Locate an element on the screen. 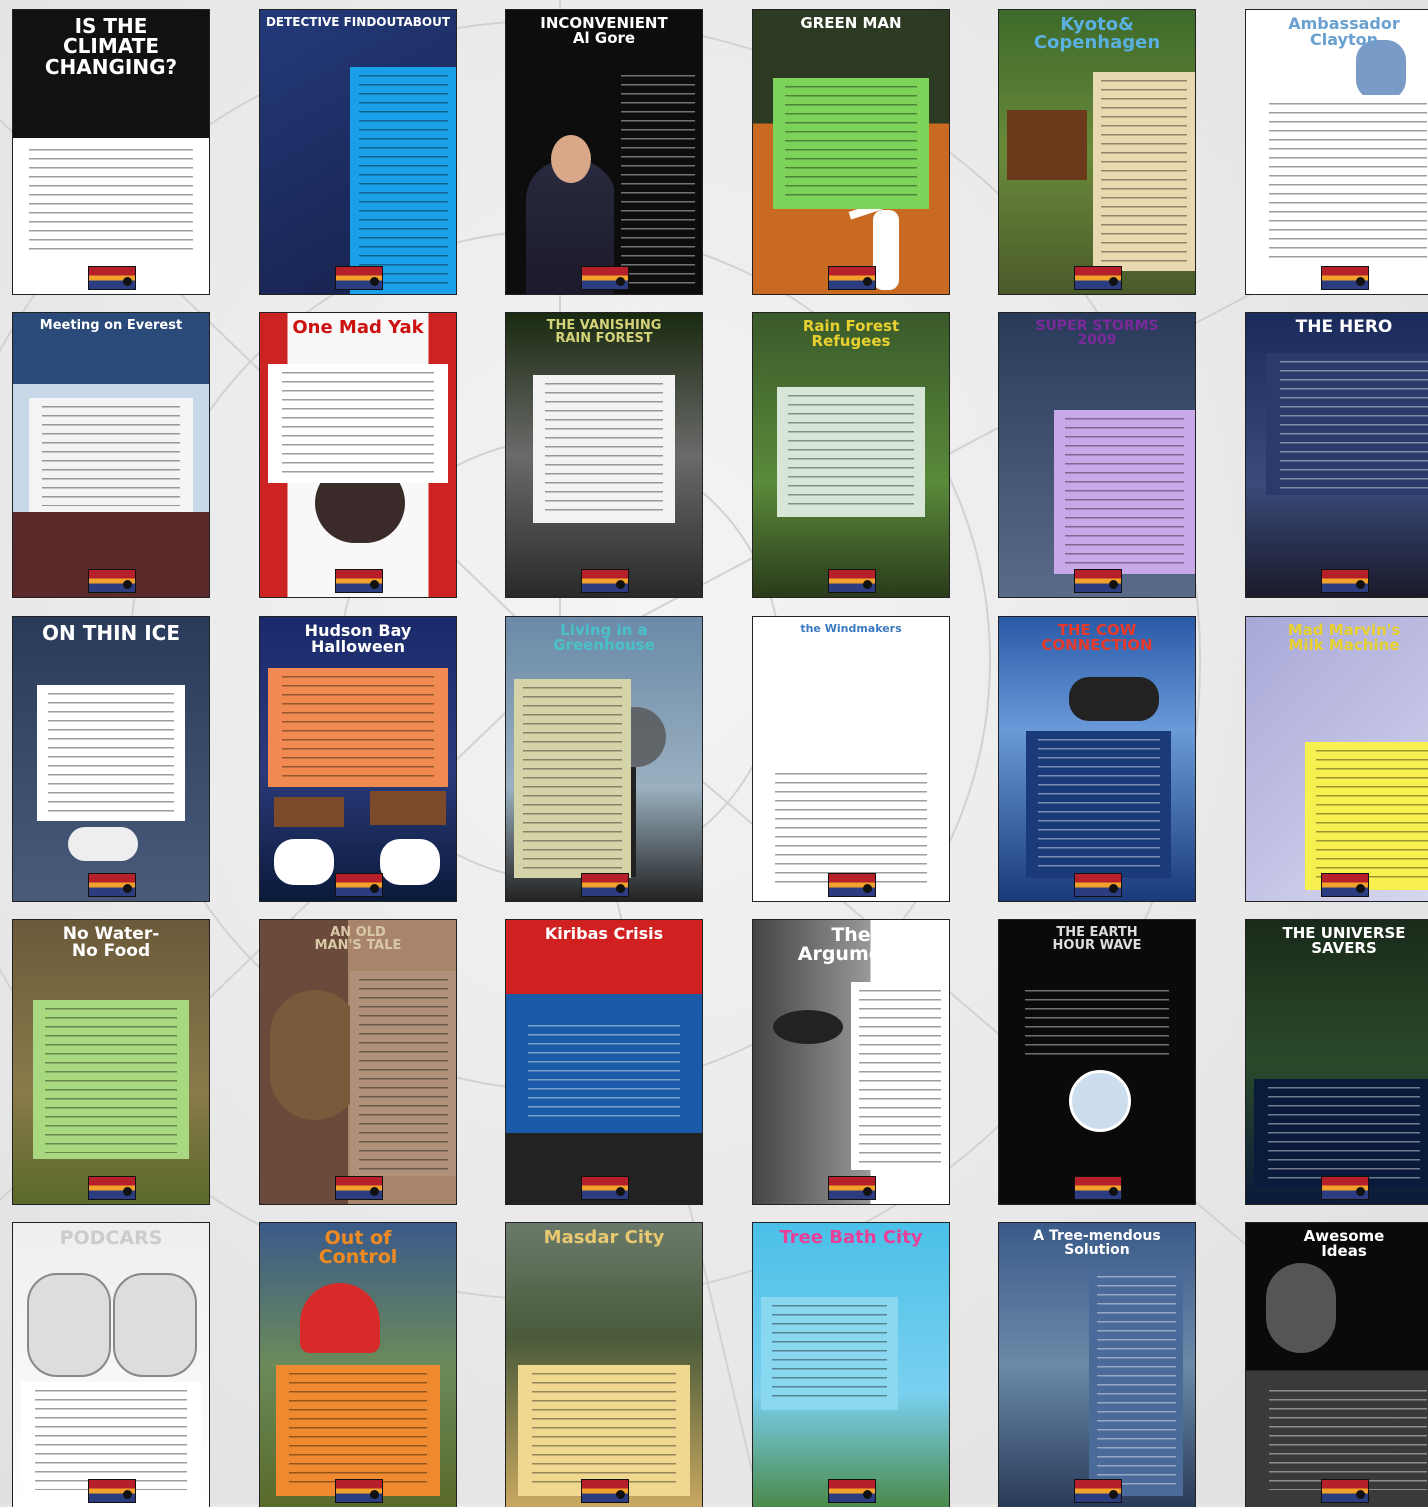 The width and height of the screenshot is (1428, 1507). poster-card: The Argument is located at coordinates (851, 1062).